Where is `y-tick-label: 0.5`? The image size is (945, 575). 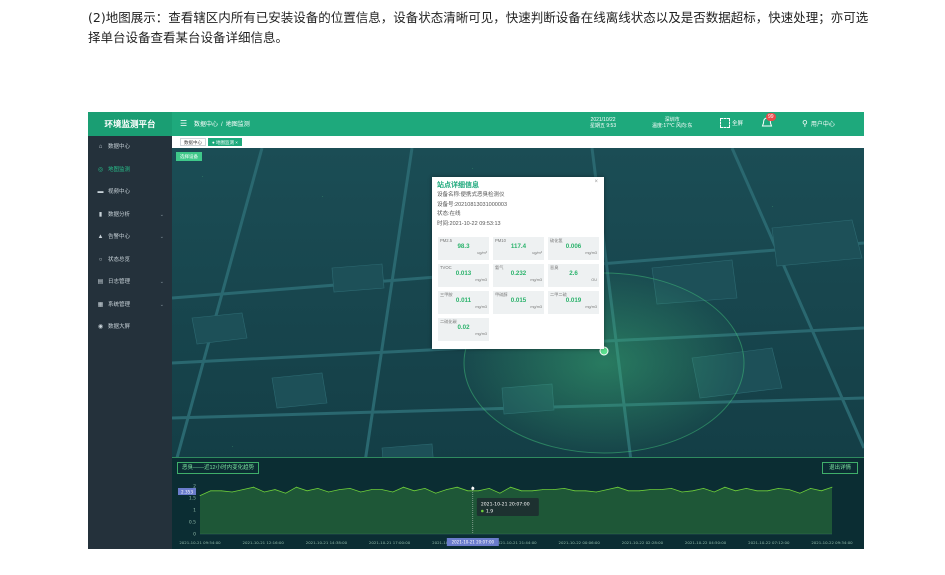 y-tick-label: 0.5 is located at coordinates (192, 523).